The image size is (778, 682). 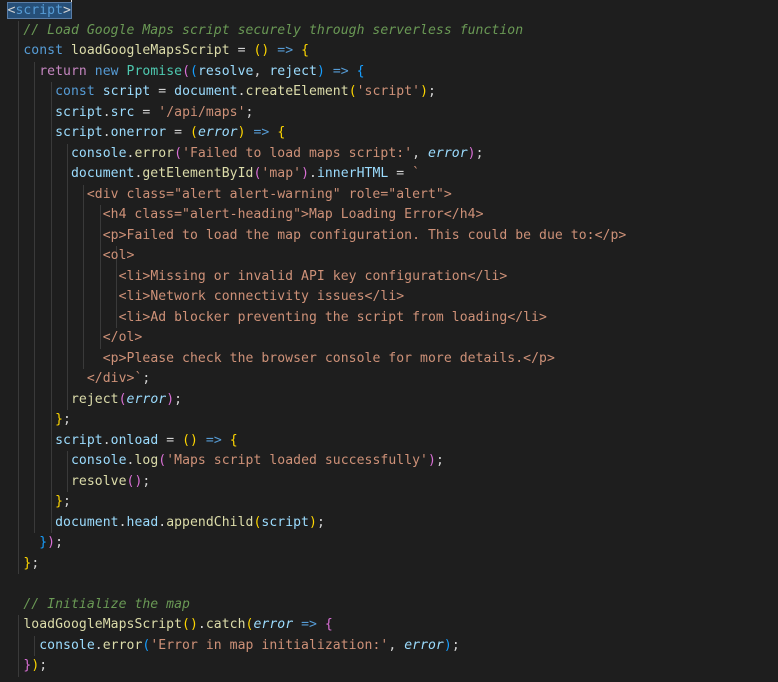 What do you see at coordinates (106, 604) in the screenshot?
I see `code-line: // Initialize the map` at bounding box center [106, 604].